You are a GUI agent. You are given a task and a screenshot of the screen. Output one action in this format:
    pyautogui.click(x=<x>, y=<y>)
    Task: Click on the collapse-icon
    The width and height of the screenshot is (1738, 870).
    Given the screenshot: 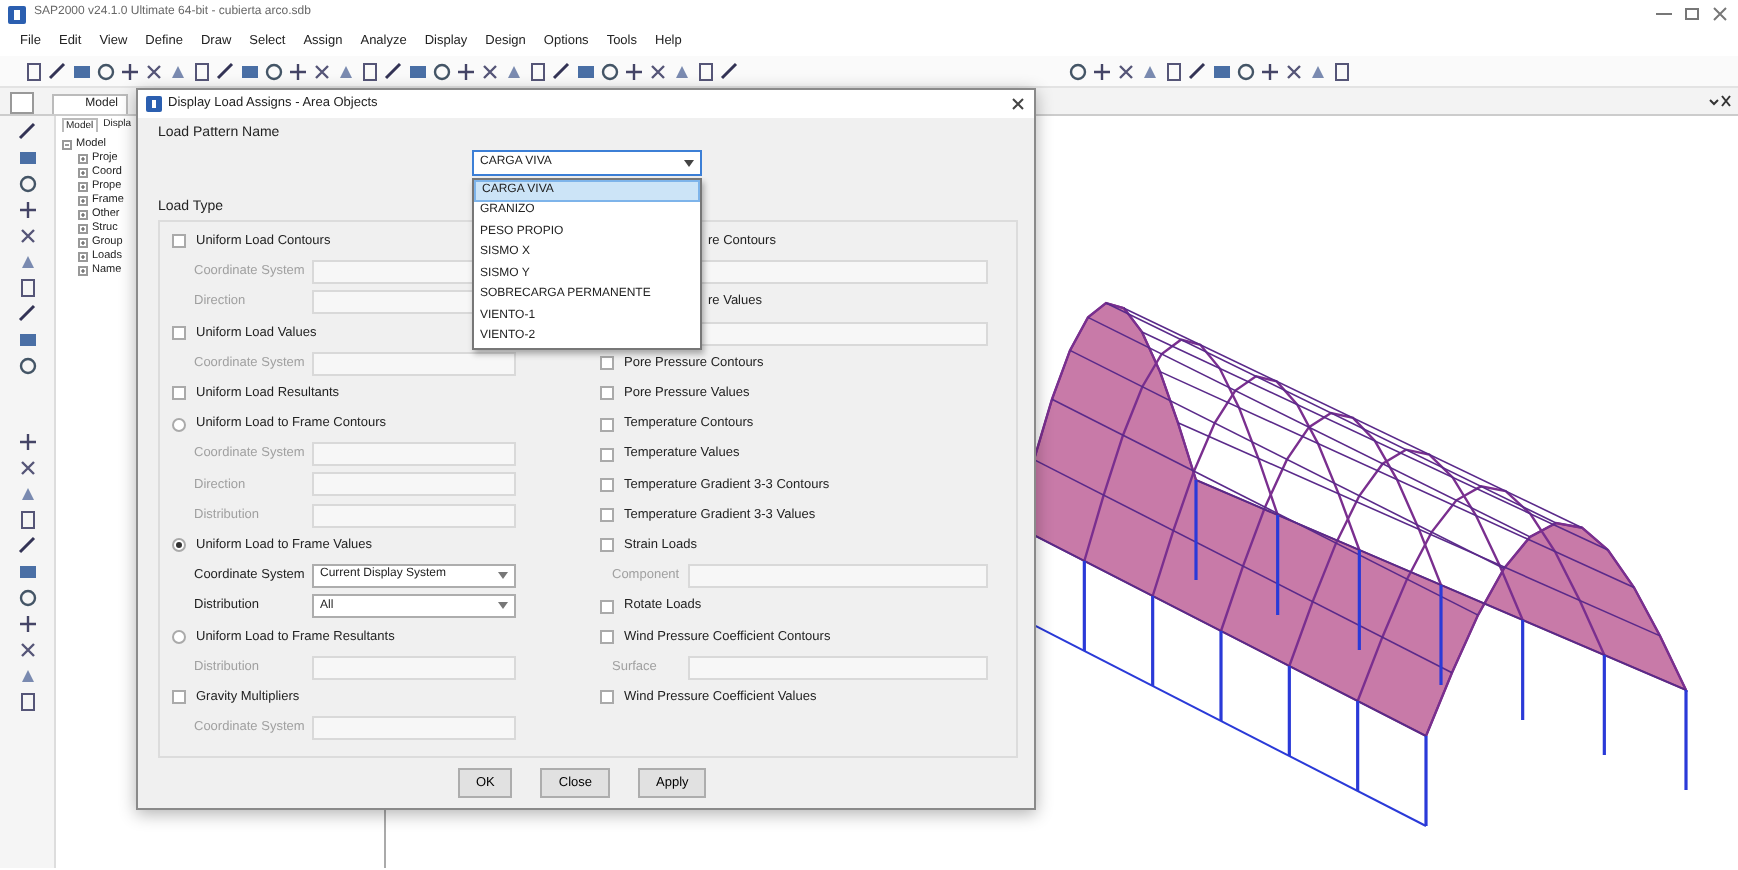 What is the action you would take?
    pyautogui.click(x=67, y=145)
    